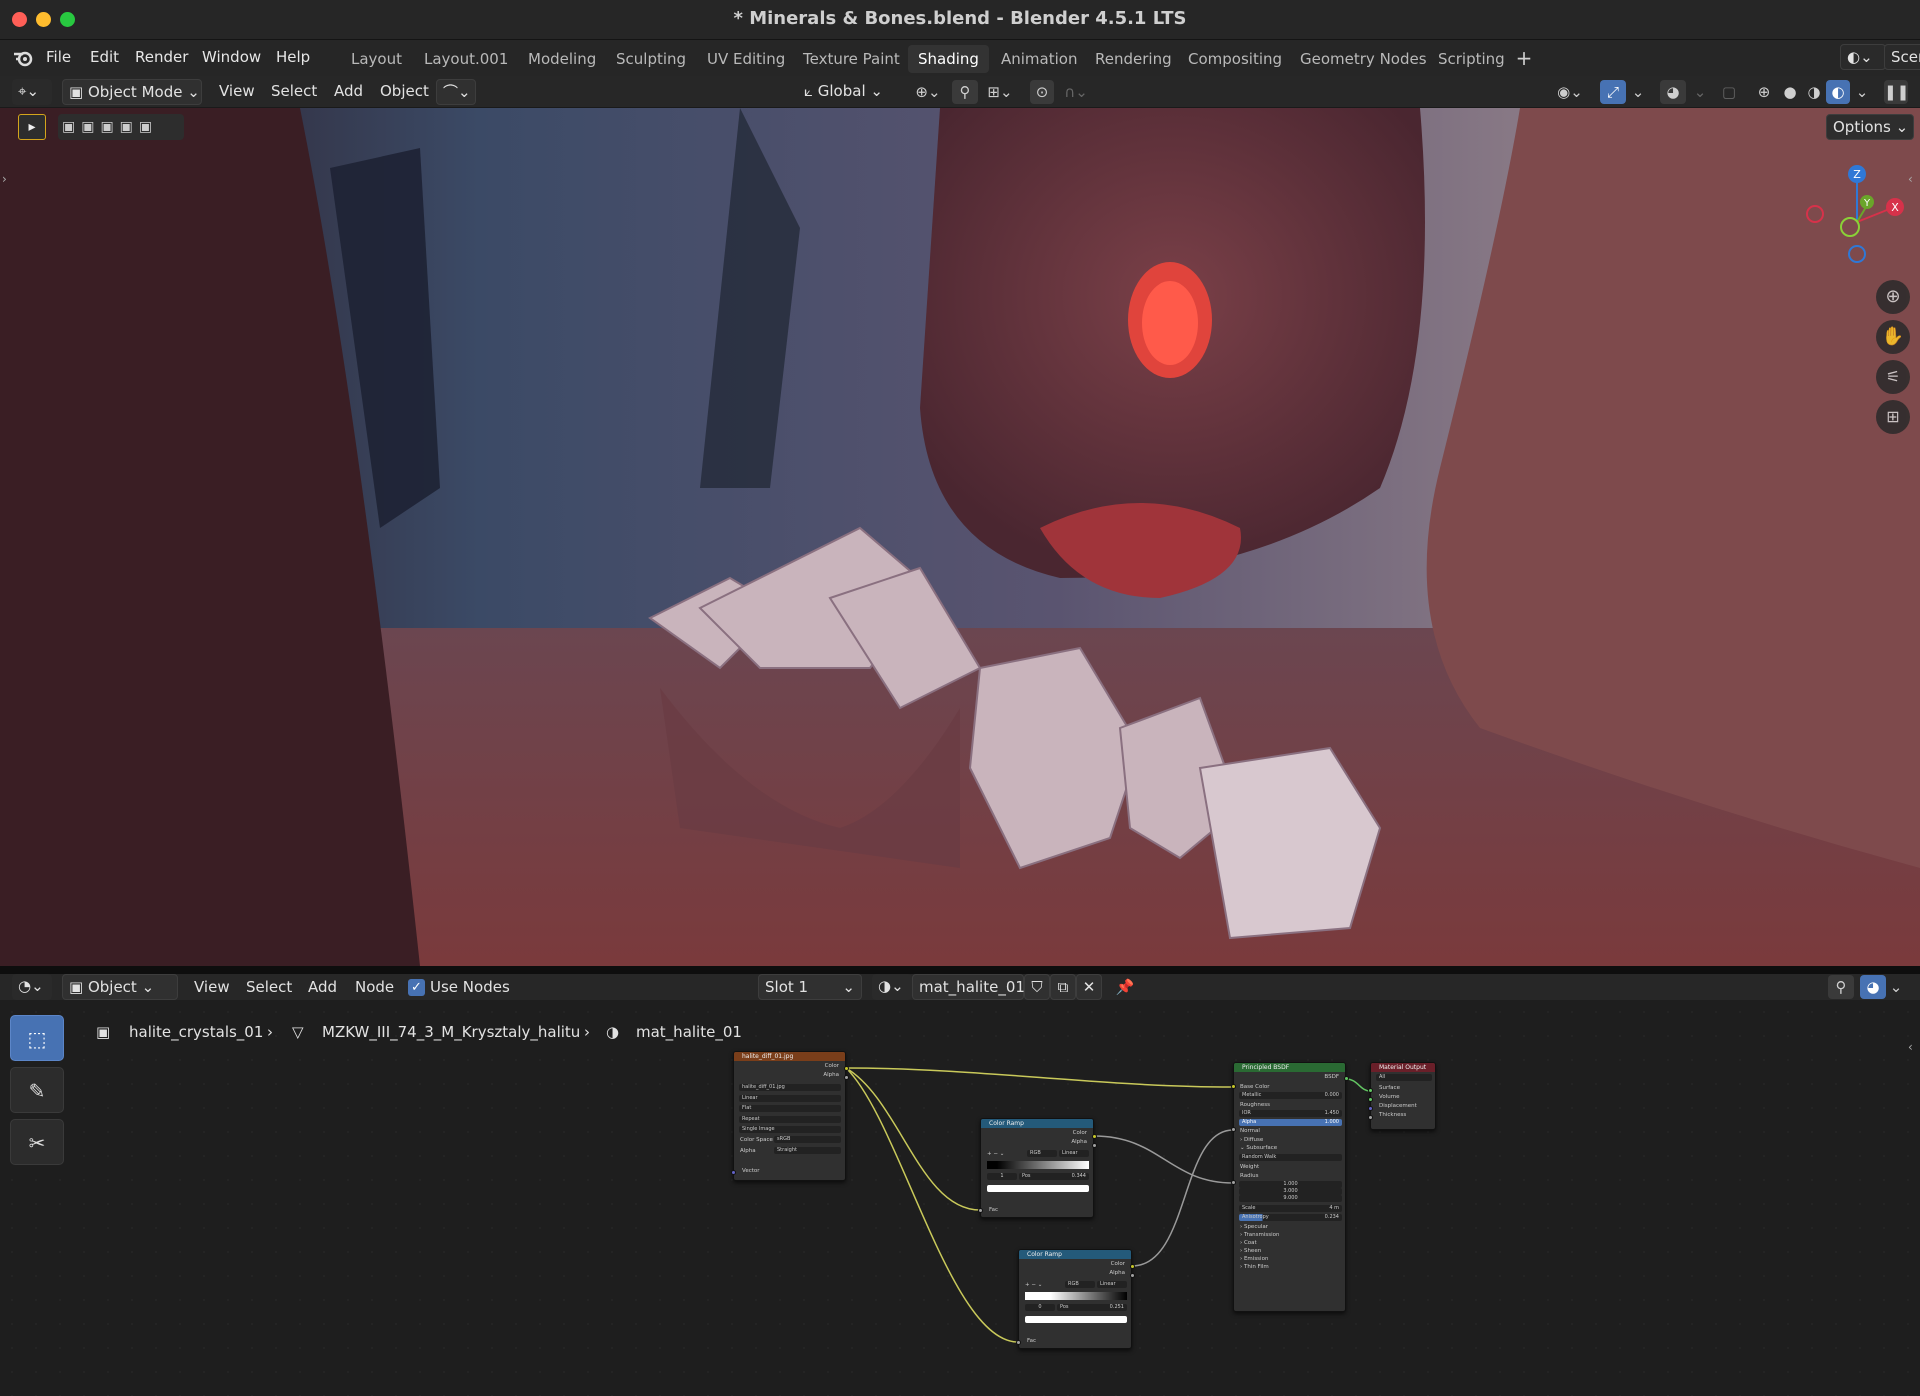 The width and height of the screenshot is (1920, 1396). Describe the element at coordinates (1089, 987) in the screenshot. I see `unlink-material-icon: ✕` at that location.